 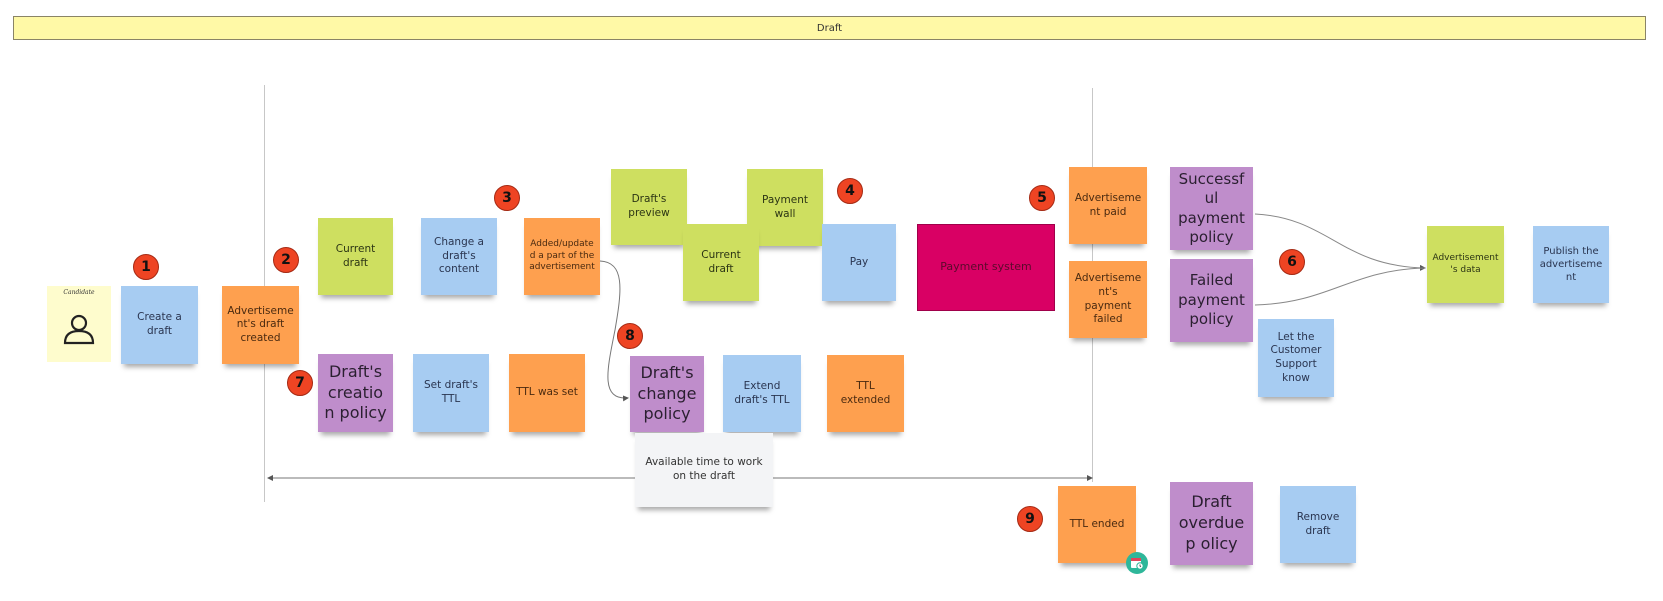 I want to click on sticky-text: Extend draft's TTL, so click(x=762, y=392).